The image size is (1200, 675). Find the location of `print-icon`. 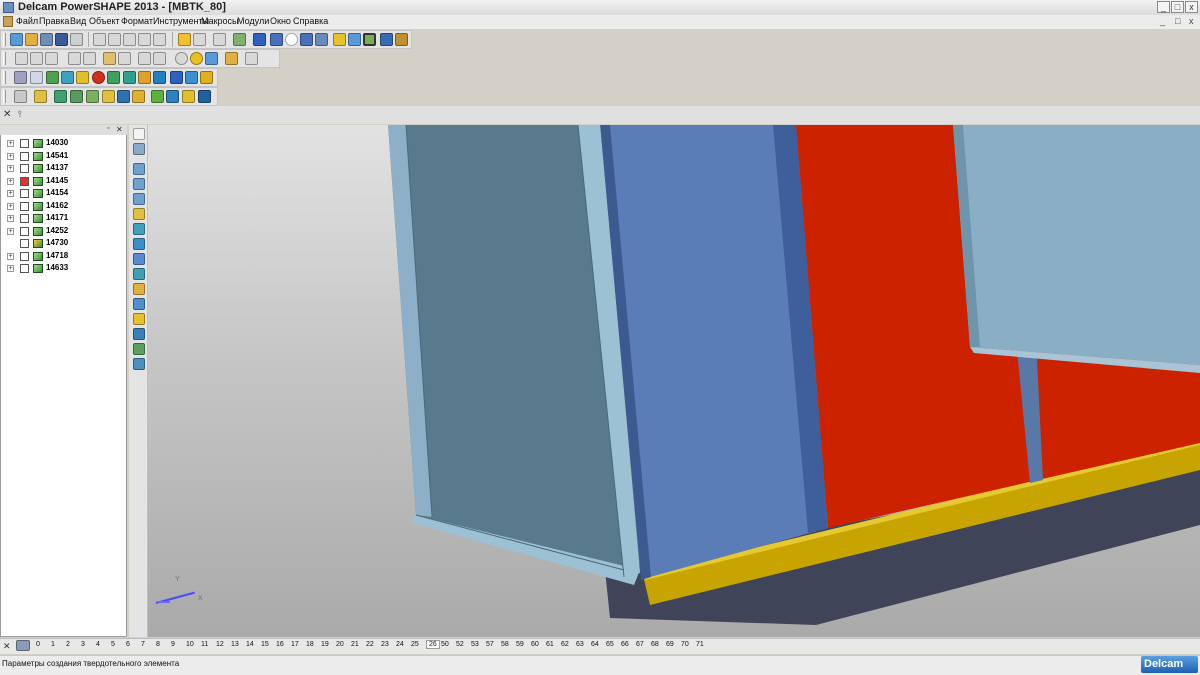

print-icon is located at coordinates (76, 39).